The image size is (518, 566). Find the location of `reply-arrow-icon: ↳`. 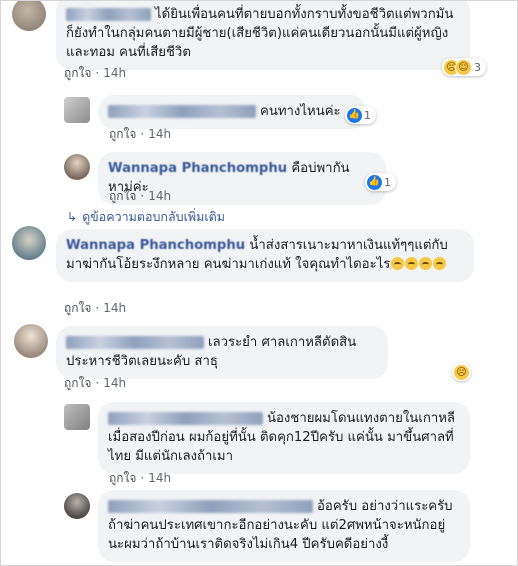

reply-arrow-icon: ↳ is located at coordinates (72, 217).